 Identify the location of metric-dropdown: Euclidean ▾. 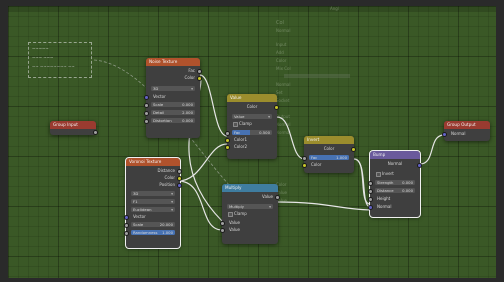
(153, 209).